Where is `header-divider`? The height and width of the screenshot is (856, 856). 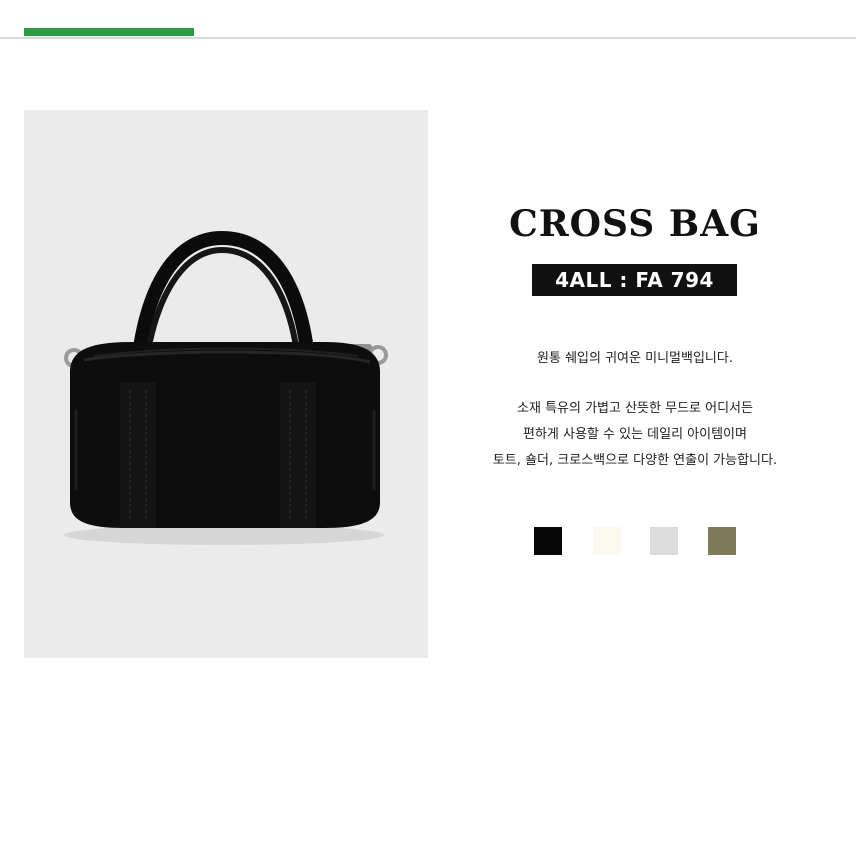 header-divider is located at coordinates (428, 38).